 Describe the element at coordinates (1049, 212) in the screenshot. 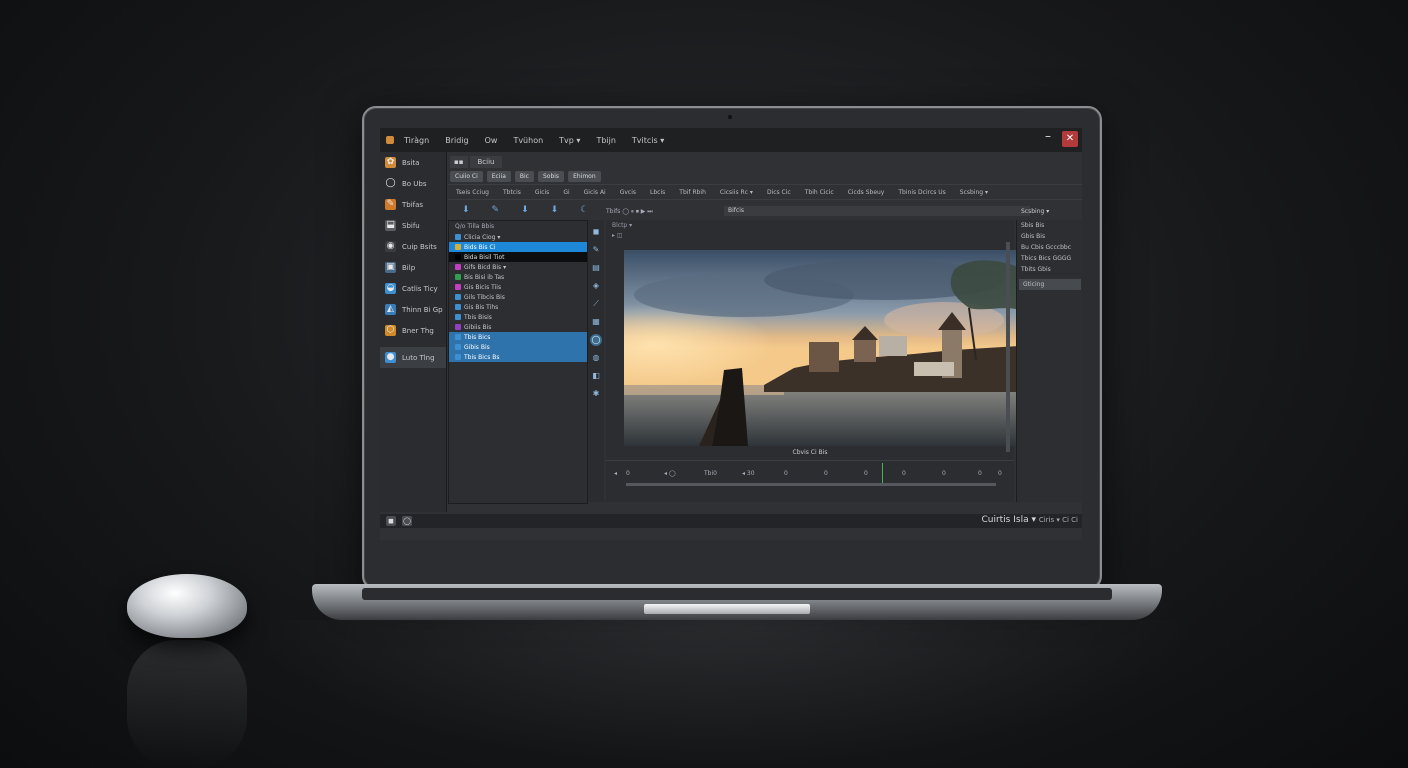

I see `panel-dropdown: Scsbing ▾` at that location.